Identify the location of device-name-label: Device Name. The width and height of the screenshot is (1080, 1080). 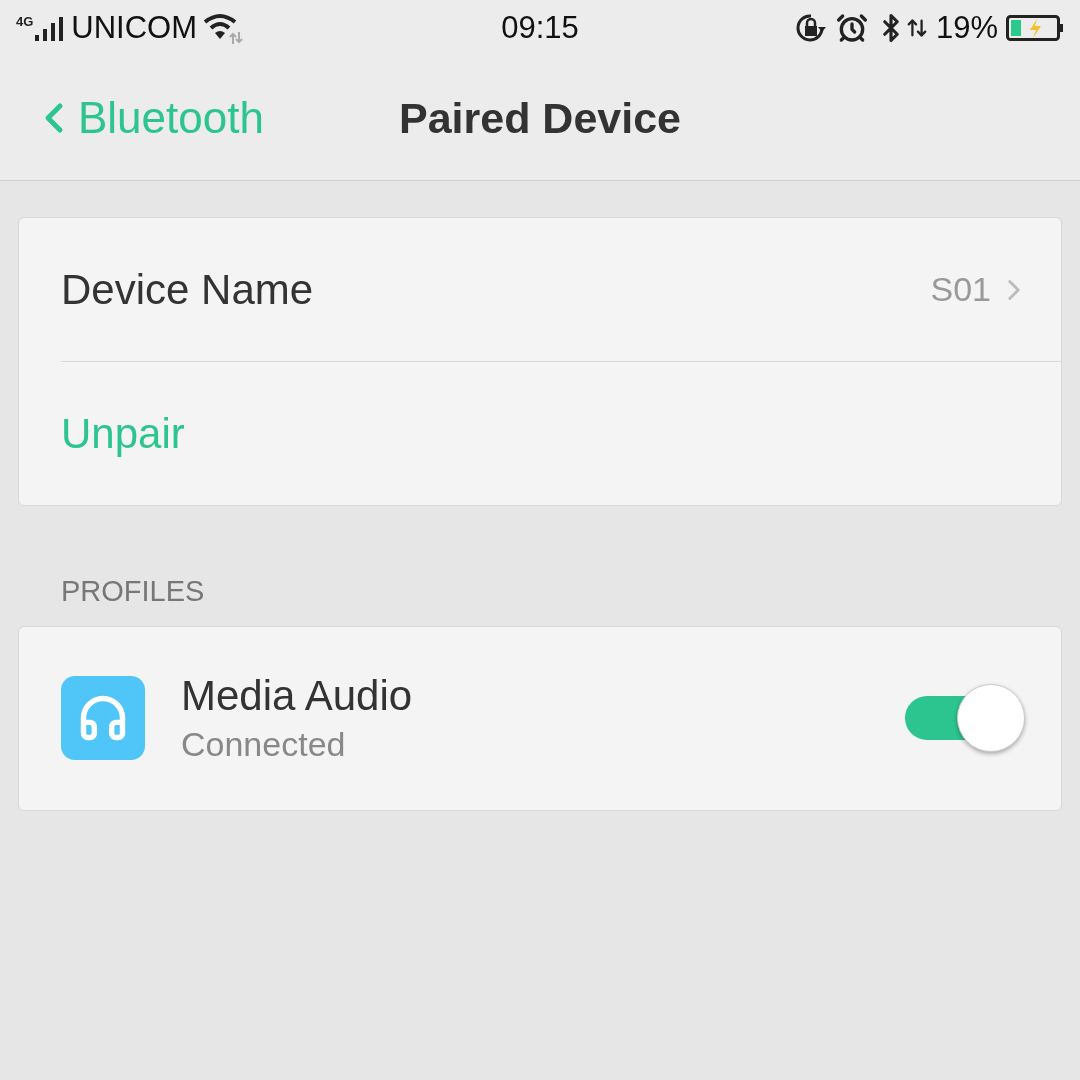
(187, 290).